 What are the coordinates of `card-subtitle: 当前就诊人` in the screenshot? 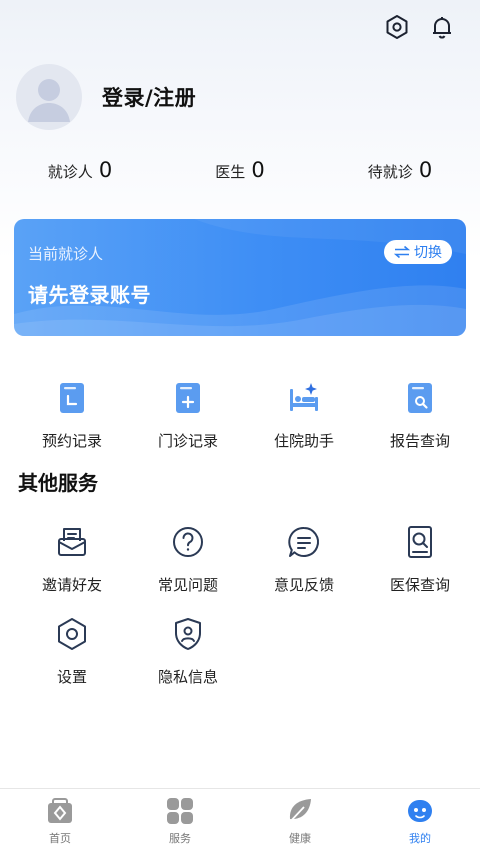 It's located at (66, 254).